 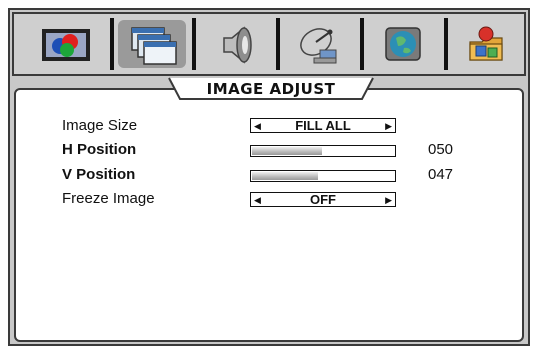 I want to click on image-size-selector: ◀ FILL ALL ▶, so click(x=323, y=125).